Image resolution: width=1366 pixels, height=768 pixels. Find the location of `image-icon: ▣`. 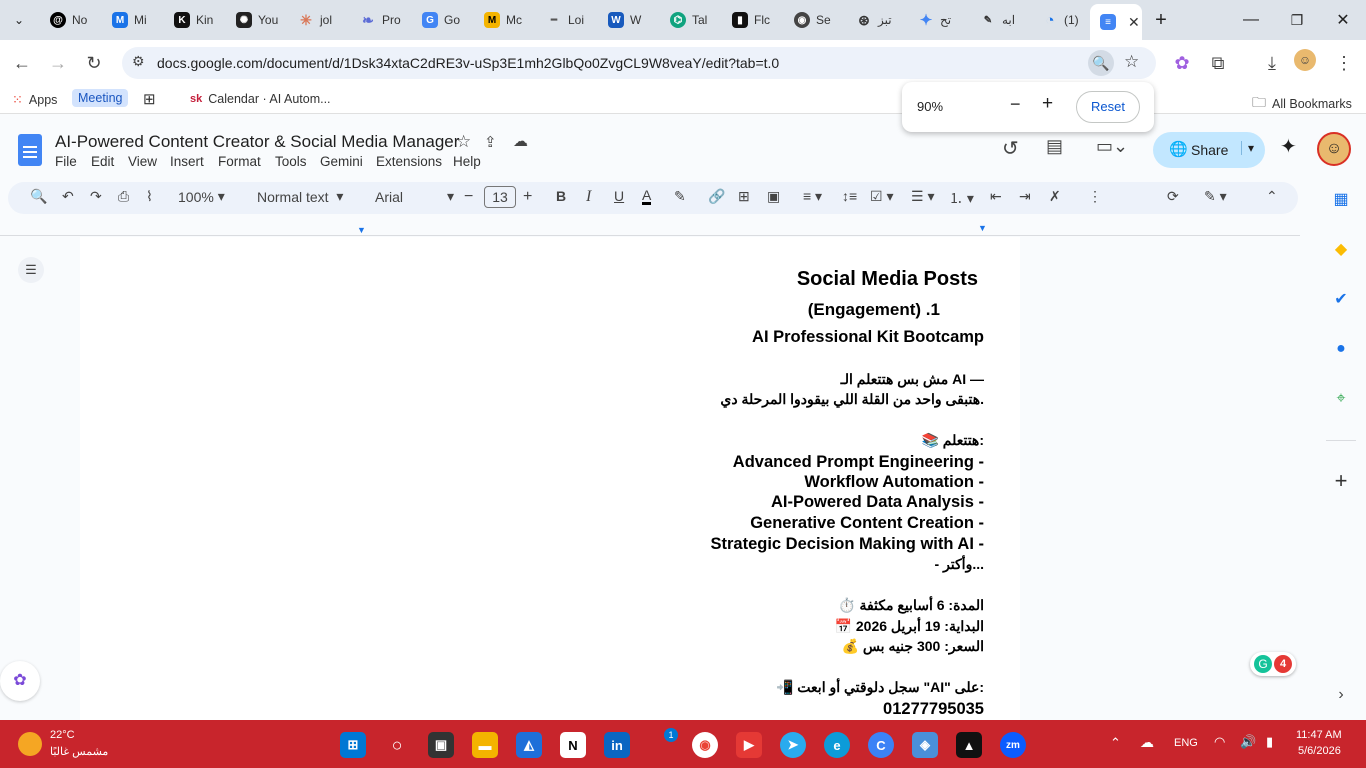

image-icon: ▣ is located at coordinates (773, 196).